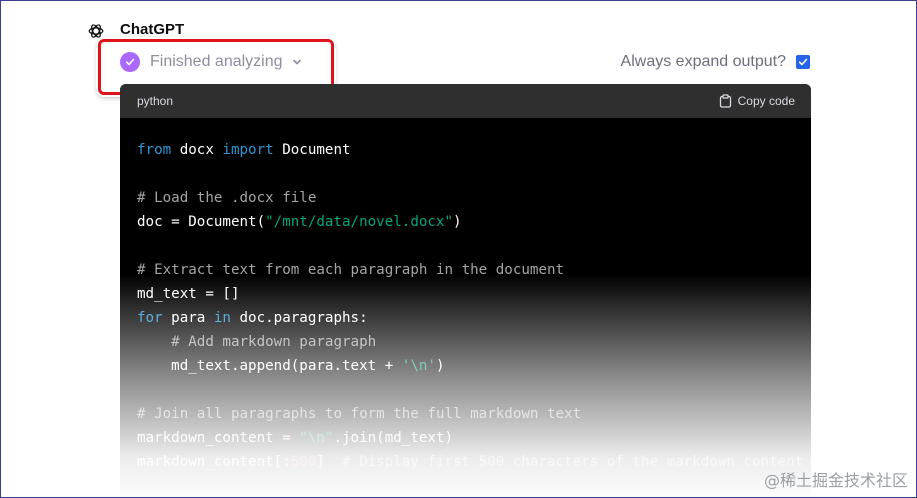 Image resolution: width=917 pixels, height=498 pixels. I want to click on code-token: docx, so click(197, 150).